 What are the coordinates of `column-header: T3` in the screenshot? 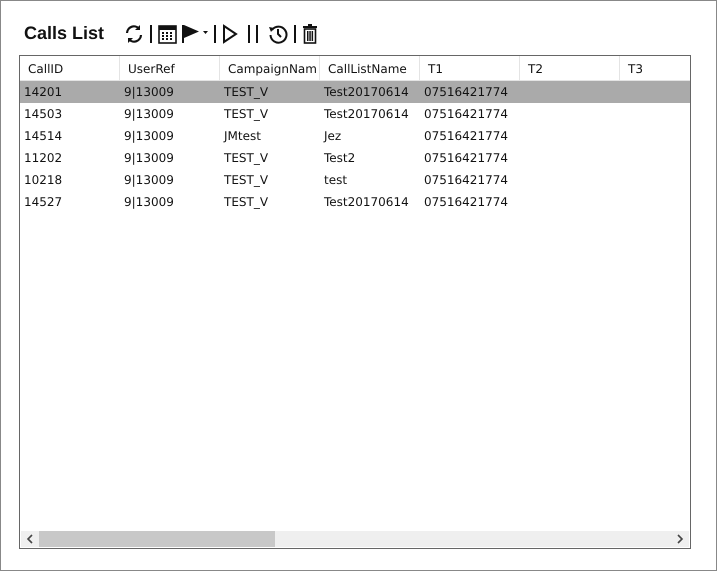 It's located at (655, 68).